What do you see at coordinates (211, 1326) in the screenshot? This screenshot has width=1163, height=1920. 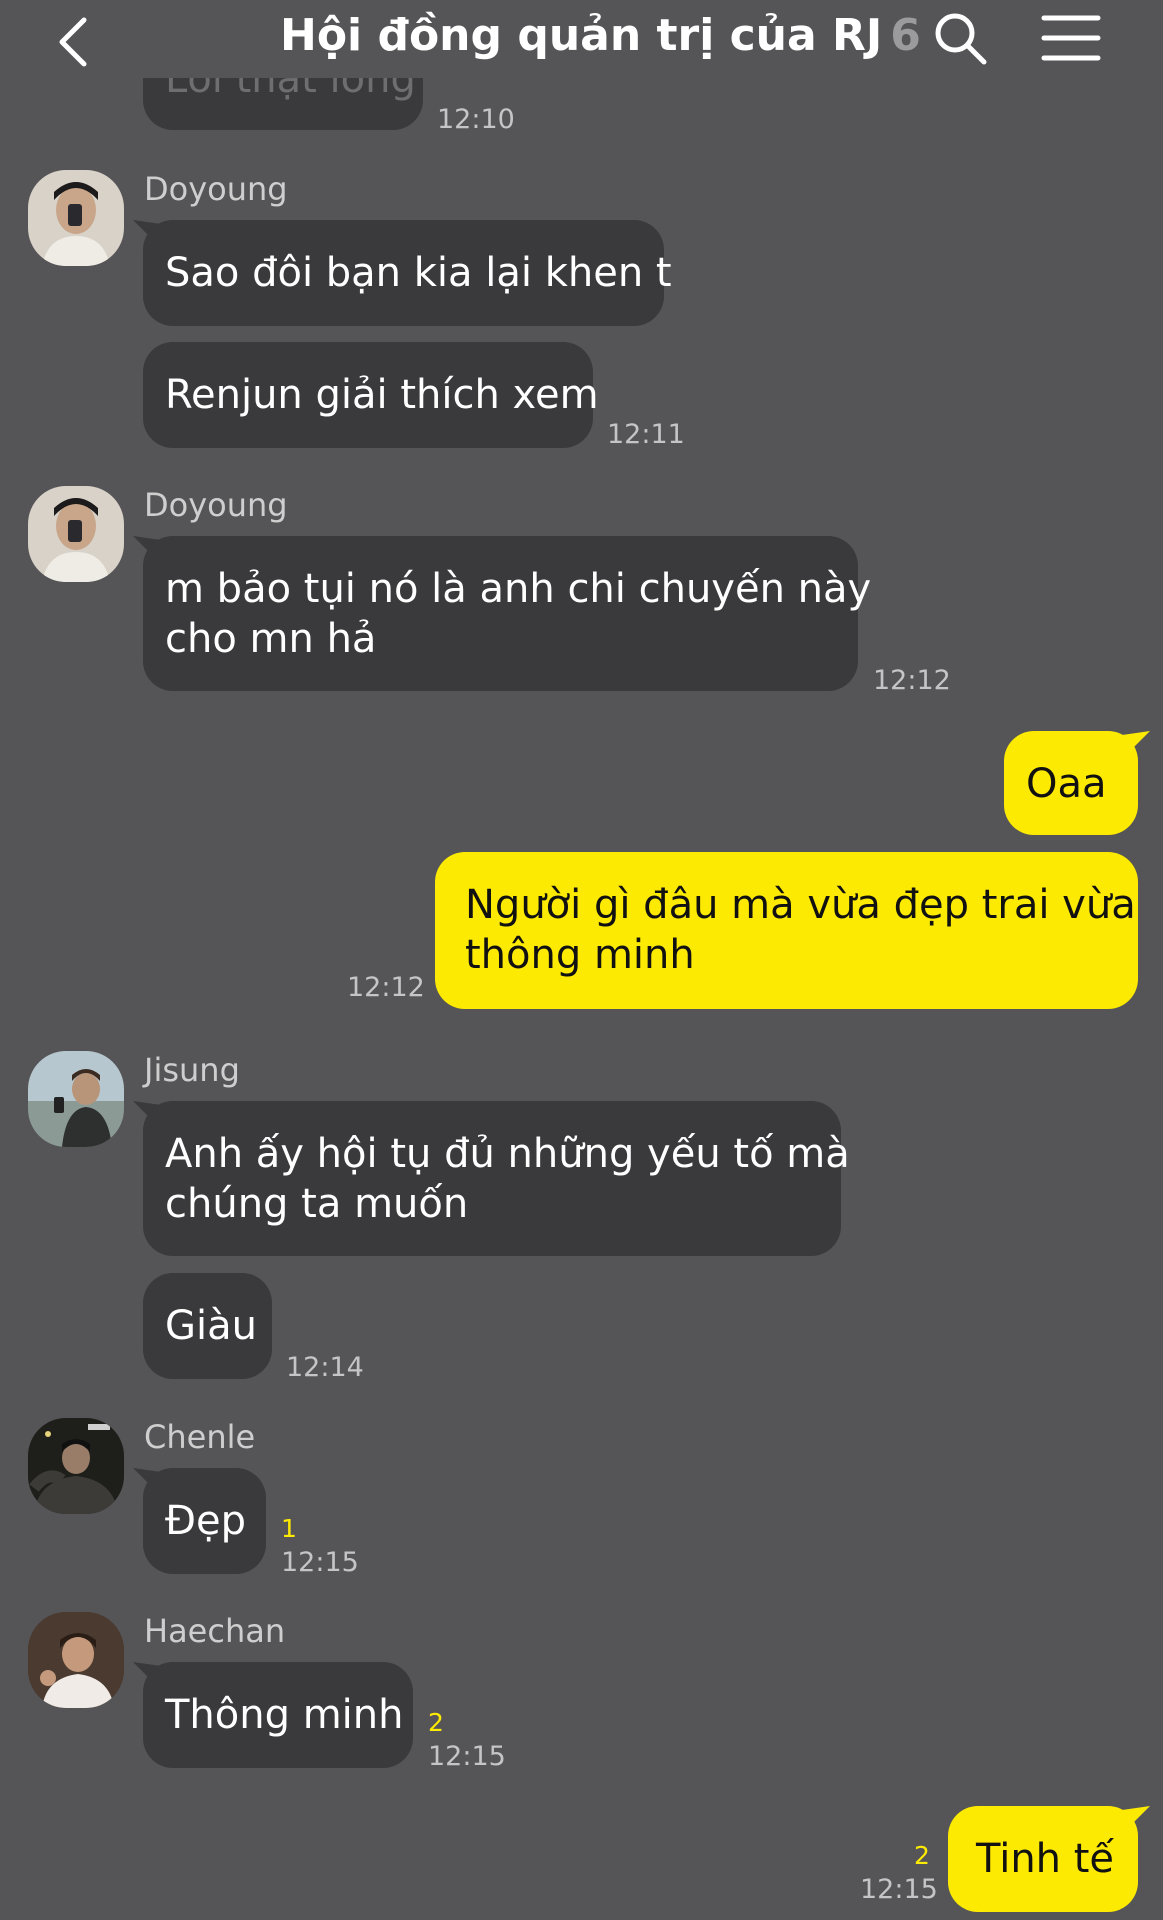 I see `message-text: Giàu` at bounding box center [211, 1326].